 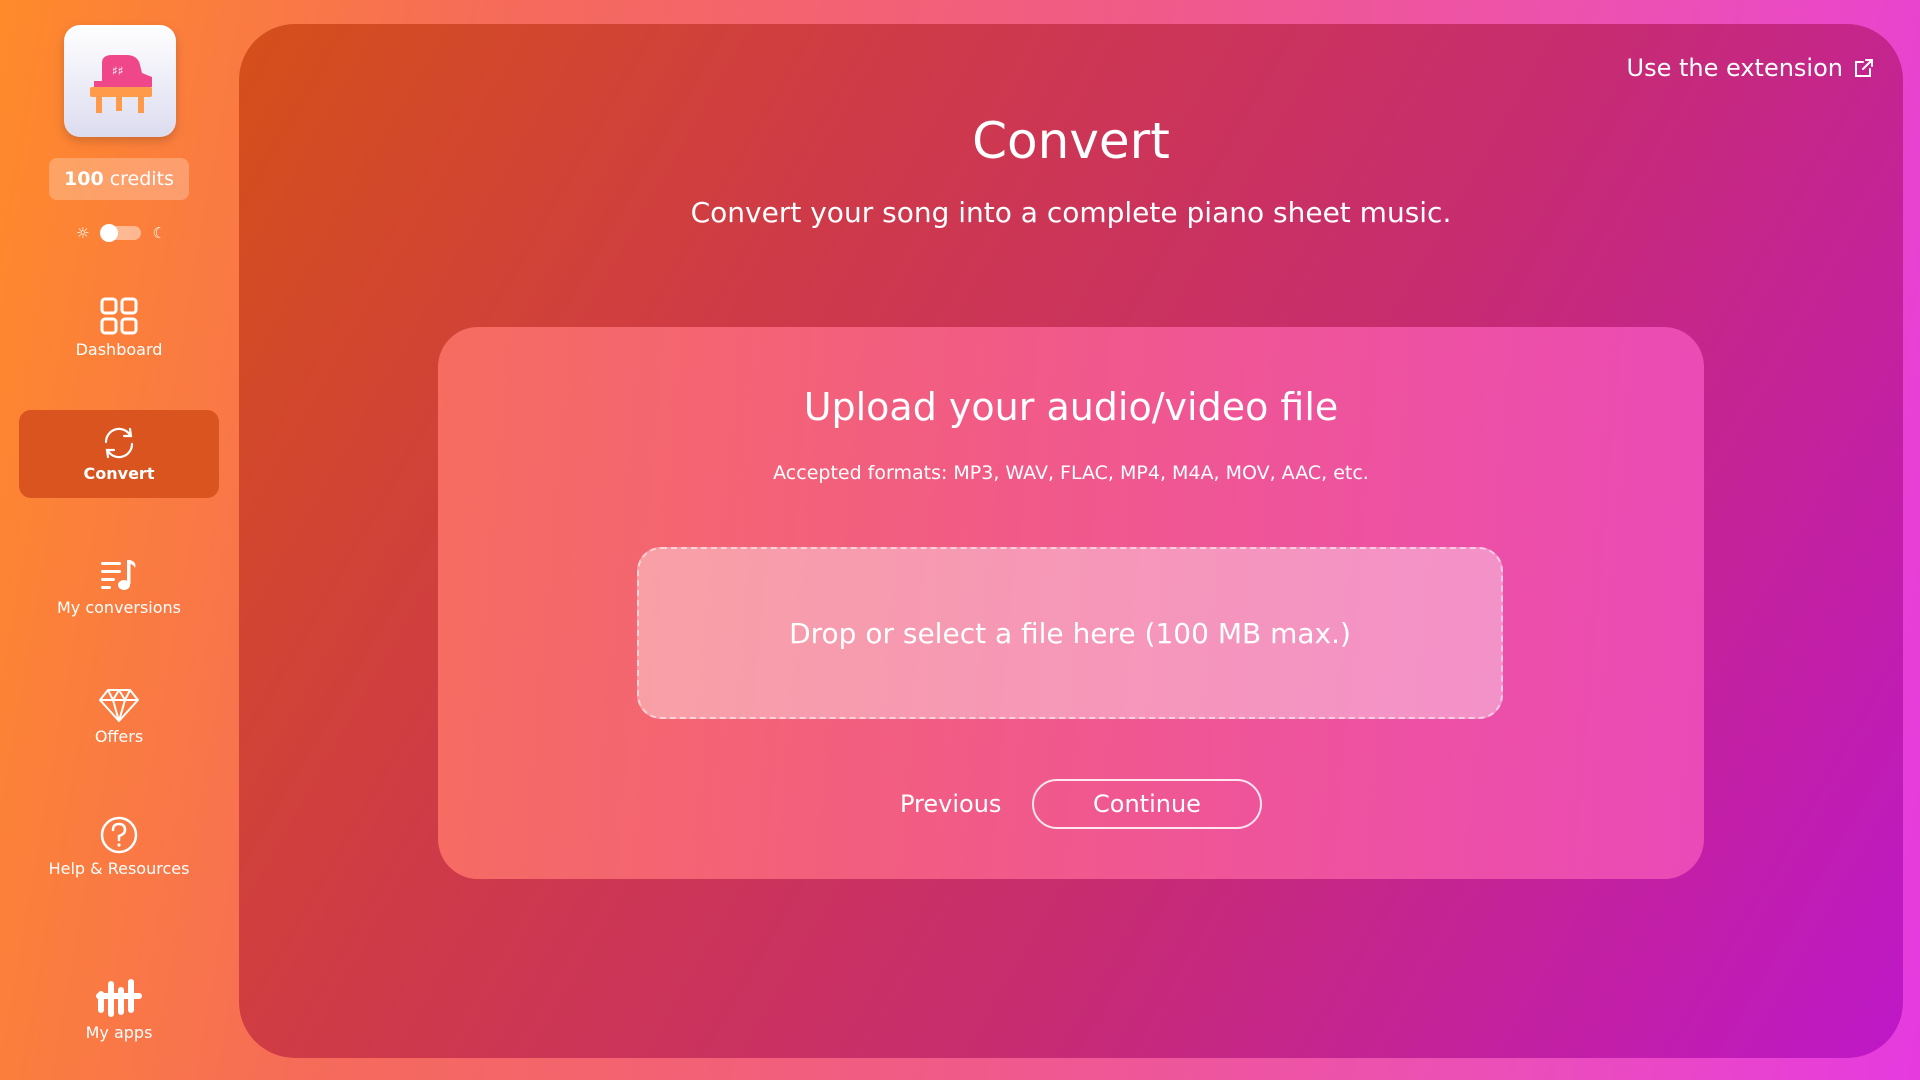 I want to click on nav-label-my-apps: My apps, so click(x=119, y=1032).